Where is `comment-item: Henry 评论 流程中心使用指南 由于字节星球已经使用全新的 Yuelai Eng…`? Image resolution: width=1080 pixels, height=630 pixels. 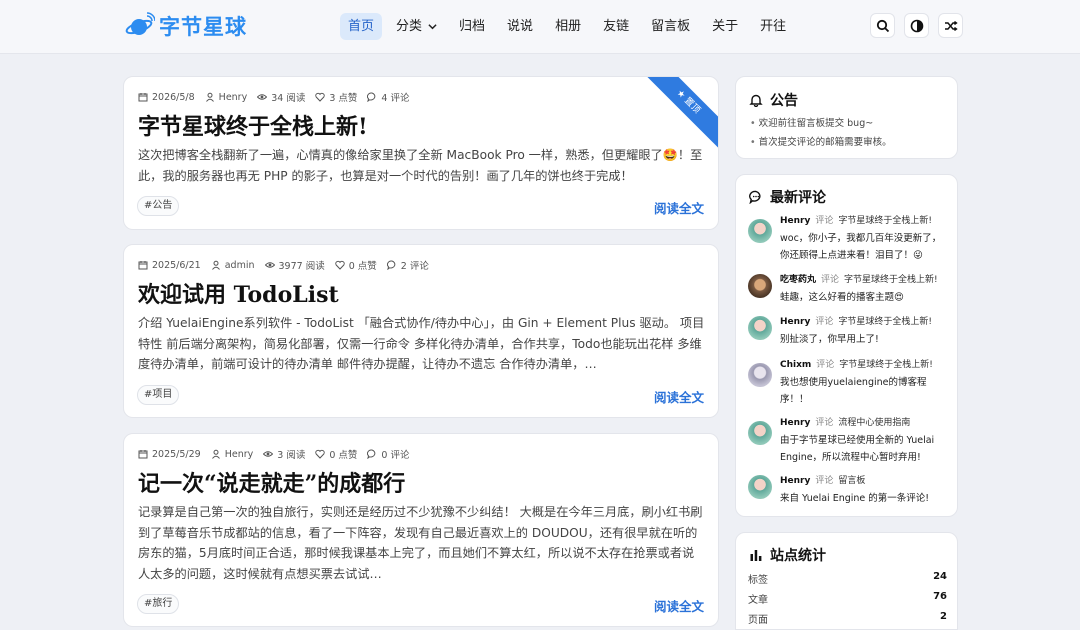 comment-item: Henry 评论 流程中心使用指南 由于字节星球已经使用全新的 Yuelai Eng… is located at coordinates (848, 441).